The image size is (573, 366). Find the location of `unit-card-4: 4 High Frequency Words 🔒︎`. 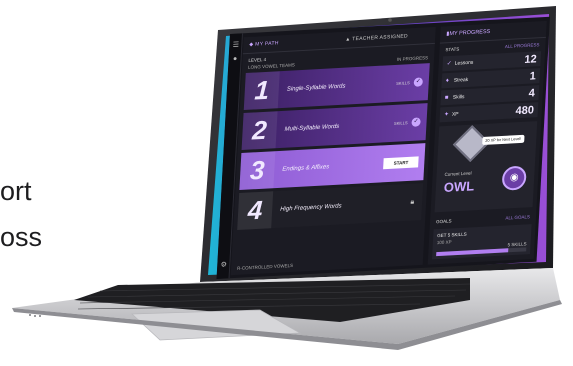

unit-card-4: 4 High Frequency Words 🔒︎ is located at coordinates (330, 207).